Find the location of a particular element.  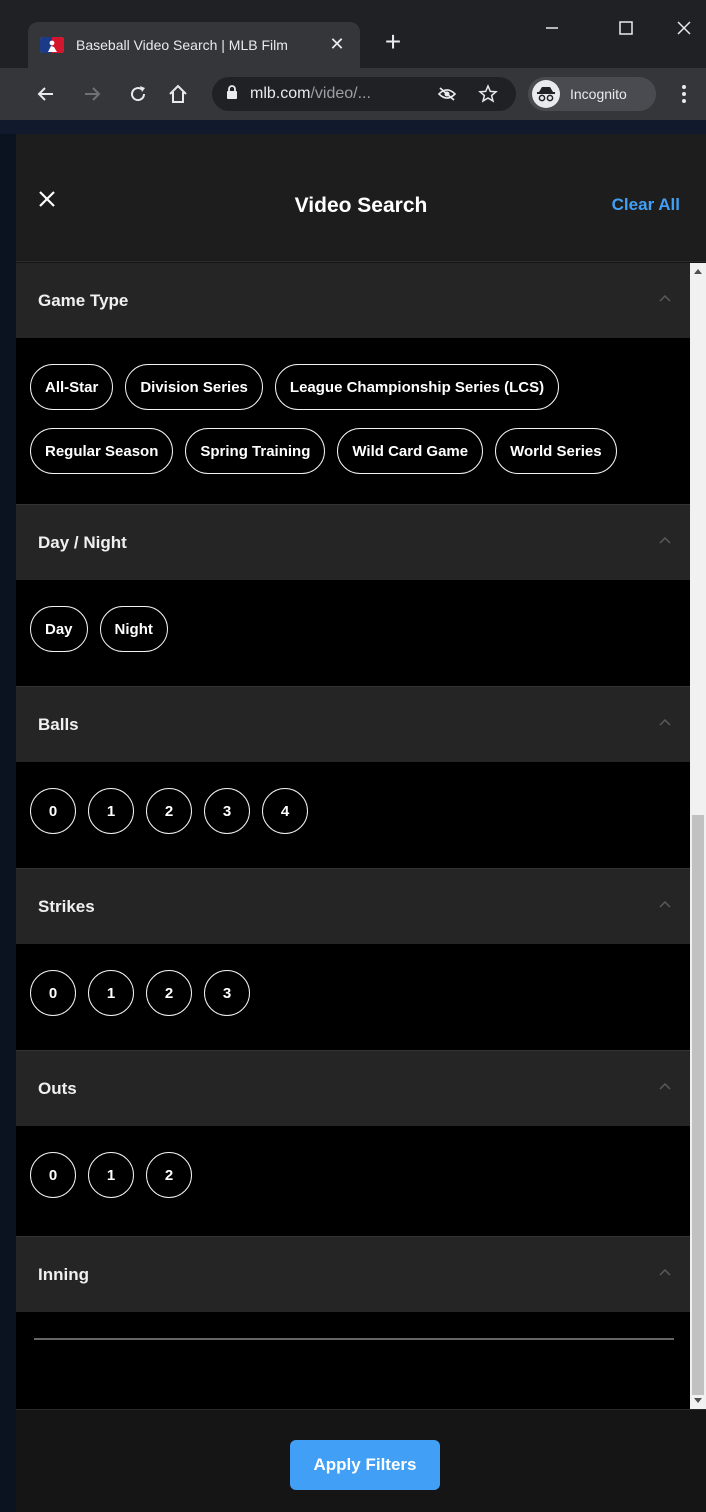

section-header-outs: Outs is located at coordinates (353, 1088).